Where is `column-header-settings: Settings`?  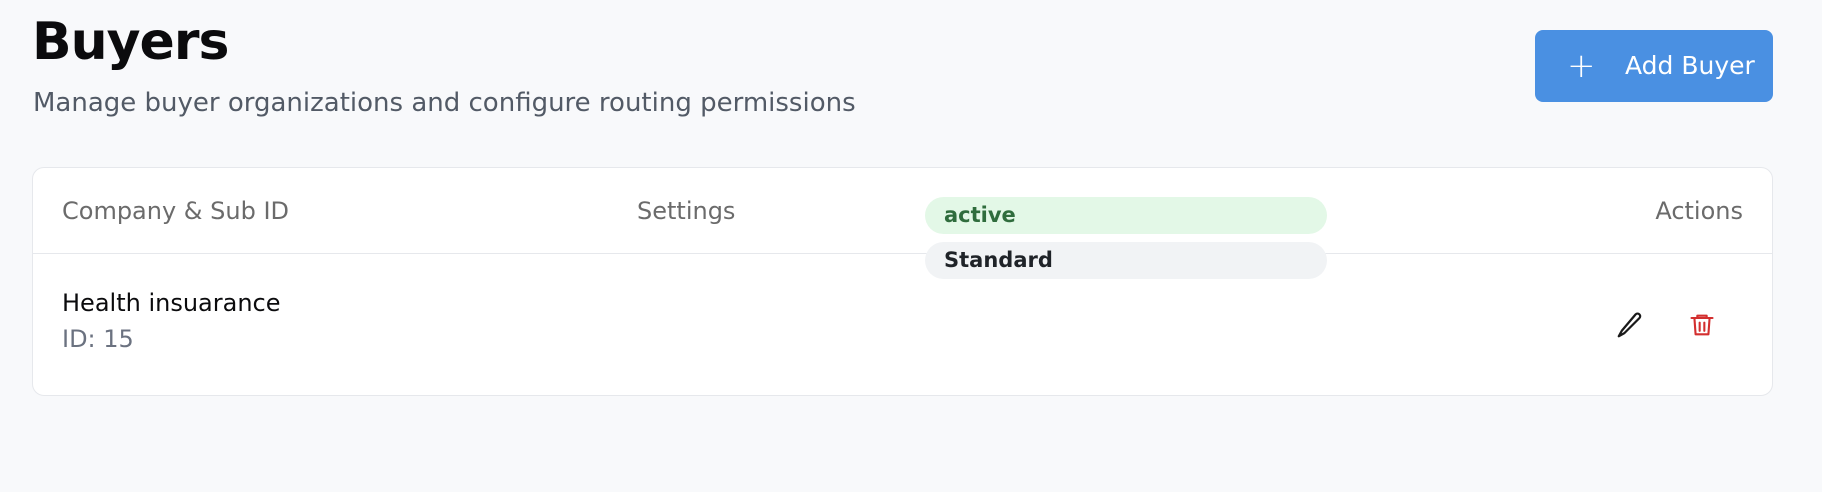
column-header-settings: Settings is located at coordinates (686, 211).